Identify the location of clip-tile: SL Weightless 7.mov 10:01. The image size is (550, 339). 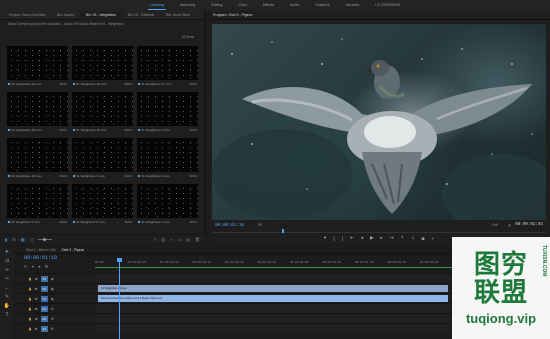
(167, 205).